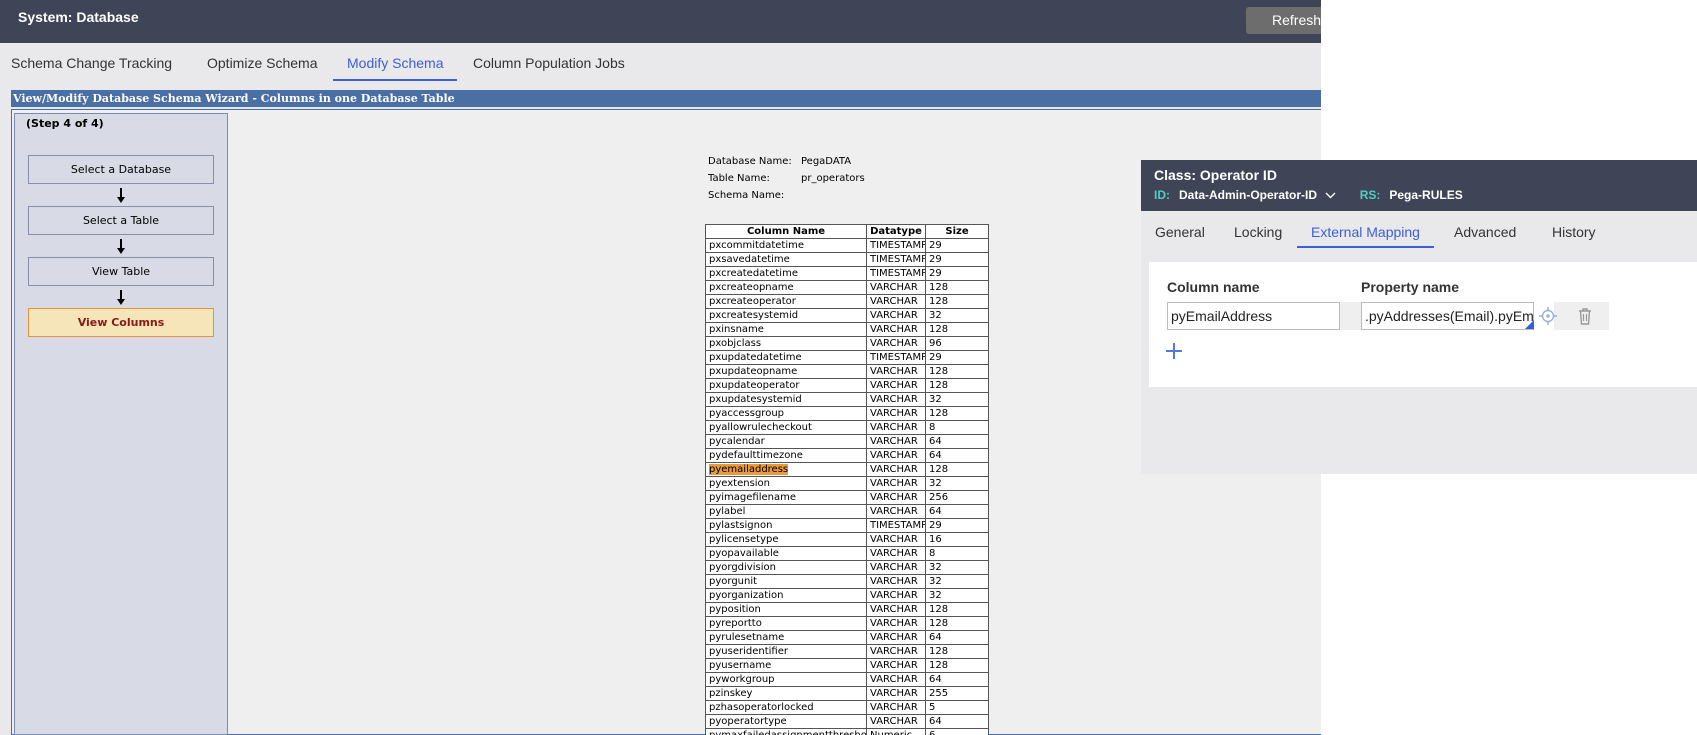  What do you see at coordinates (750, 161) in the screenshot?
I see `database-name-label: Database Name:` at bounding box center [750, 161].